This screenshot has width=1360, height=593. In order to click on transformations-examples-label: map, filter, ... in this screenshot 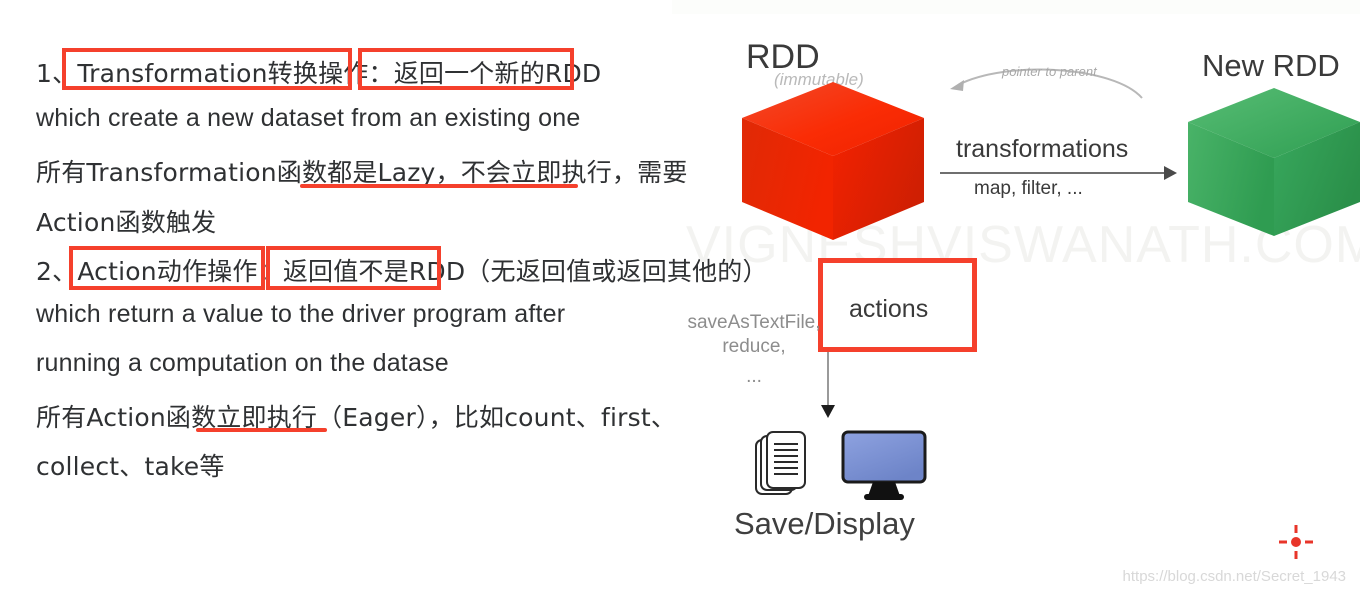, I will do `click(1028, 188)`.